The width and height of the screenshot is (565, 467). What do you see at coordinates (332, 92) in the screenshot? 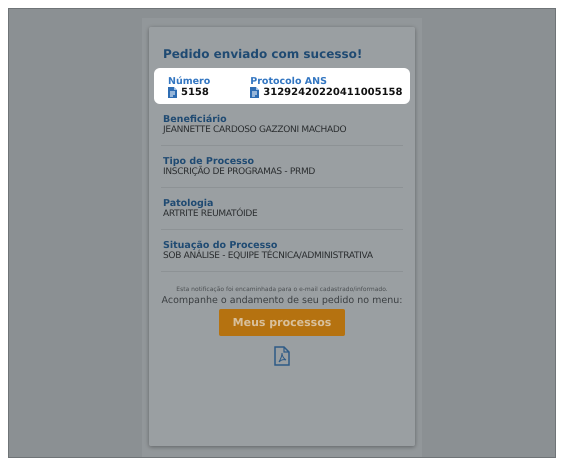
I see `field-value: 31292420220411005158` at bounding box center [332, 92].